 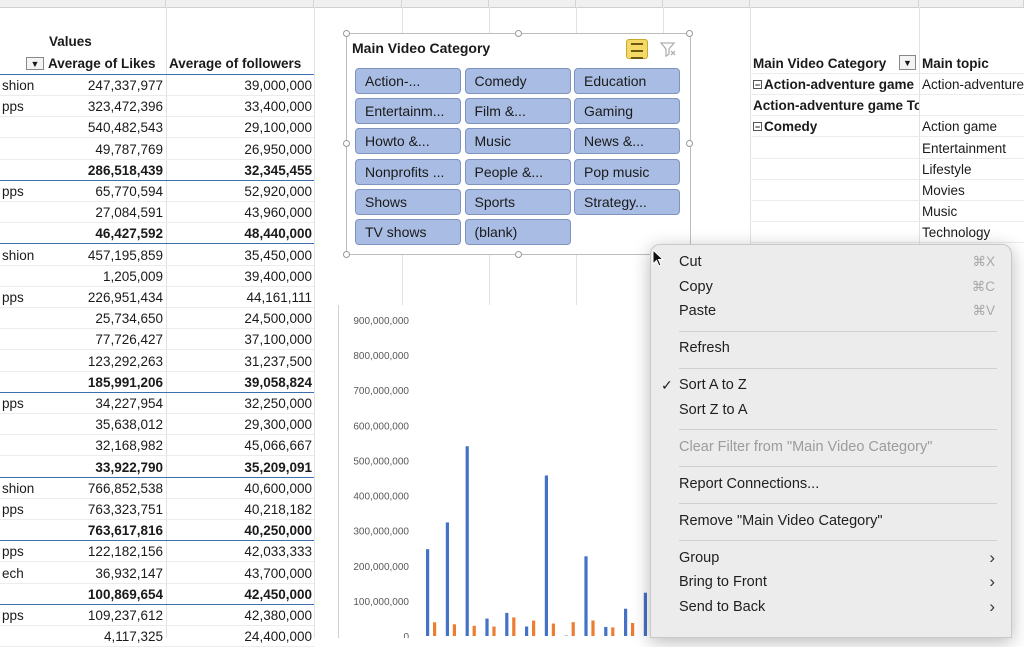 What do you see at coordinates (104, 233) in the screenshot?
I see `likes-cell: 46,427,592` at bounding box center [104, 233].